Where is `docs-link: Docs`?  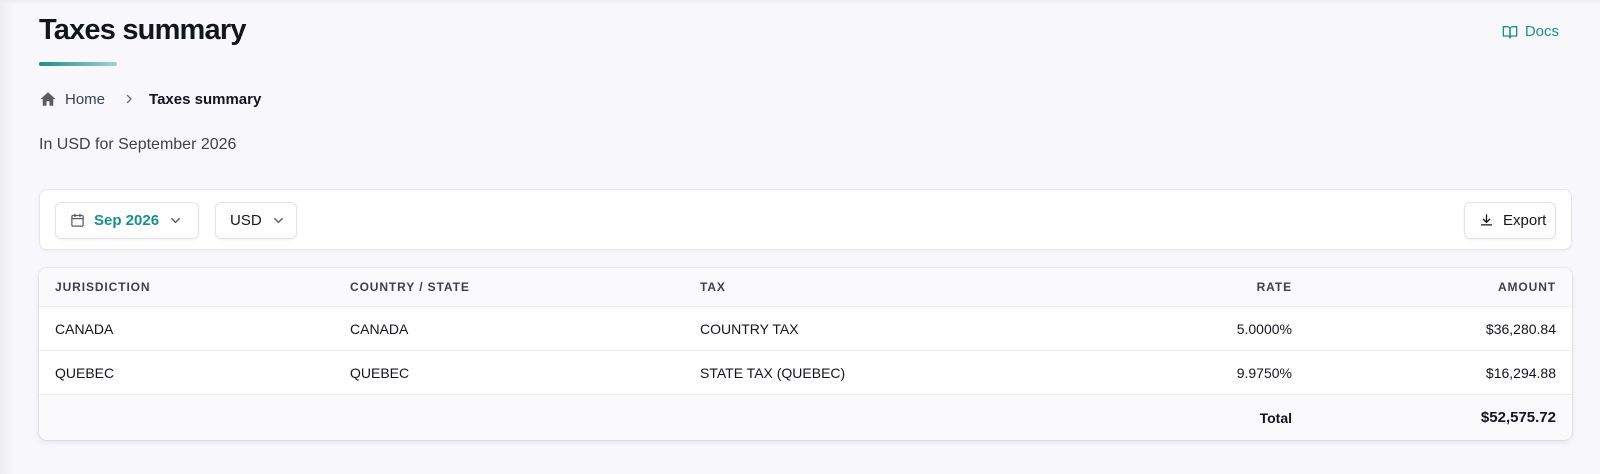
docs-link: Docs is located at coordinates (1530, 31).